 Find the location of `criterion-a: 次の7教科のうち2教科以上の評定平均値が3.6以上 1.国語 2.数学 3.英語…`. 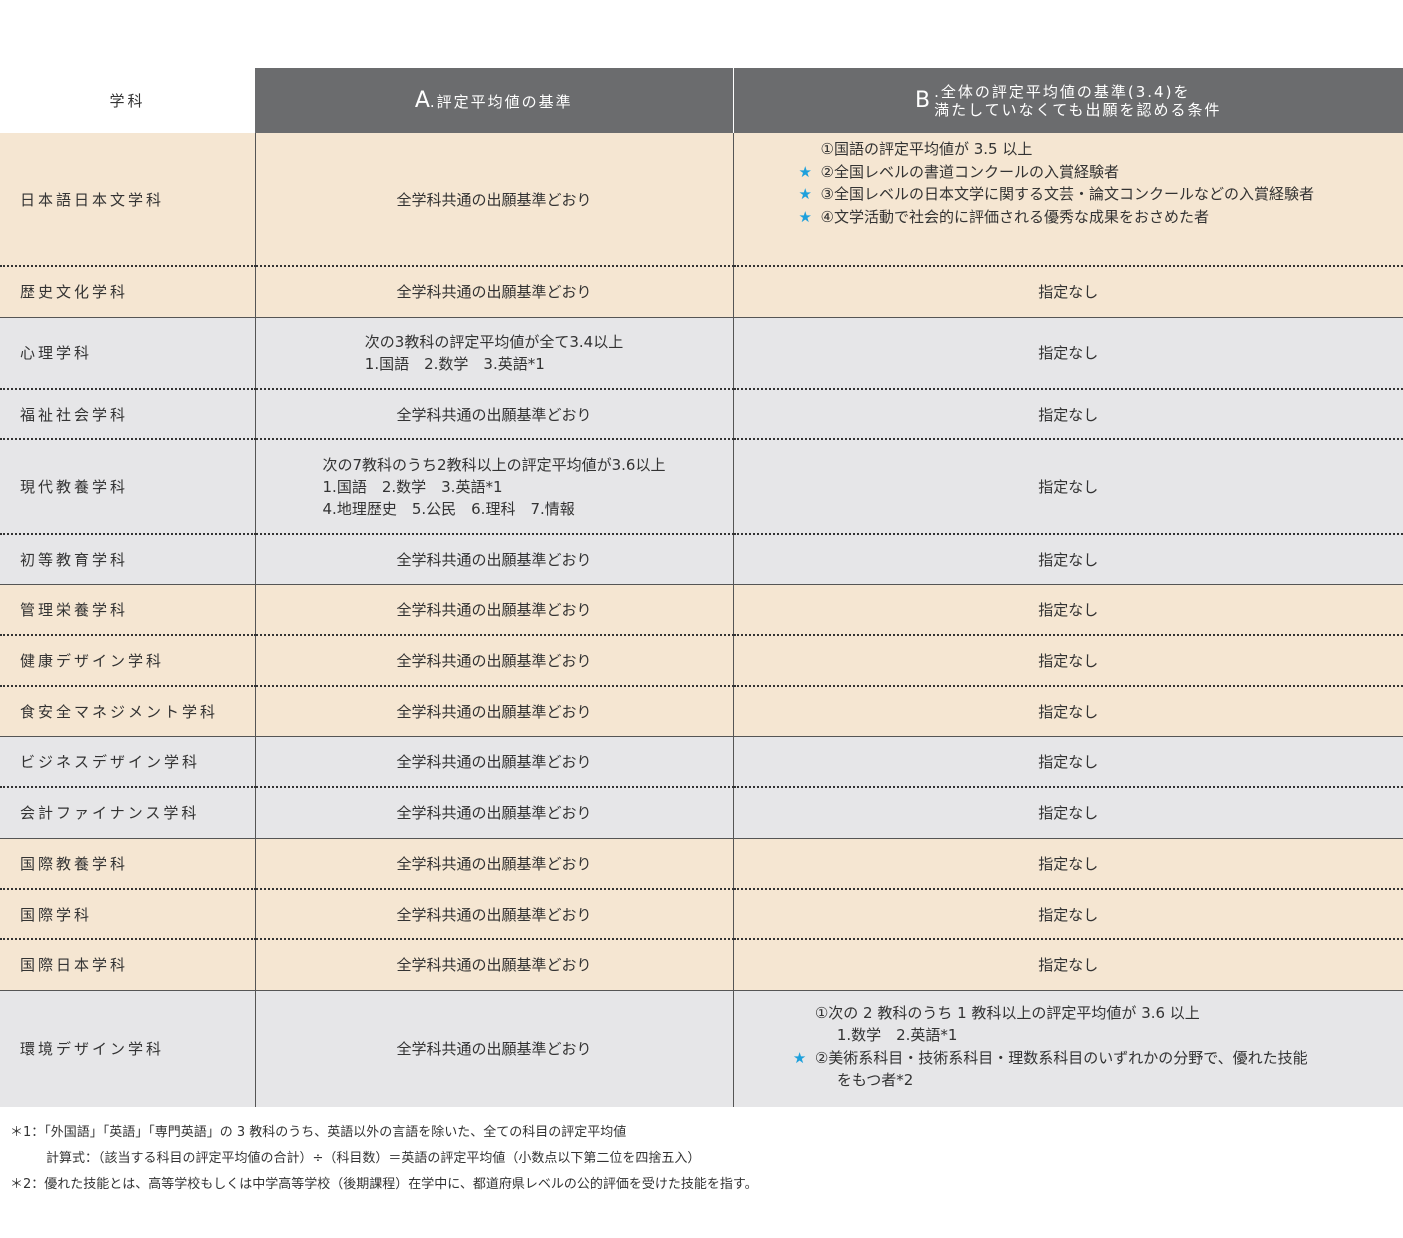

criterion-a: 次の7教科のうち2教科以上の評定平均値が3.6以上 1.国語 2.数学 3.英語… is located at coordinates (494, 487).